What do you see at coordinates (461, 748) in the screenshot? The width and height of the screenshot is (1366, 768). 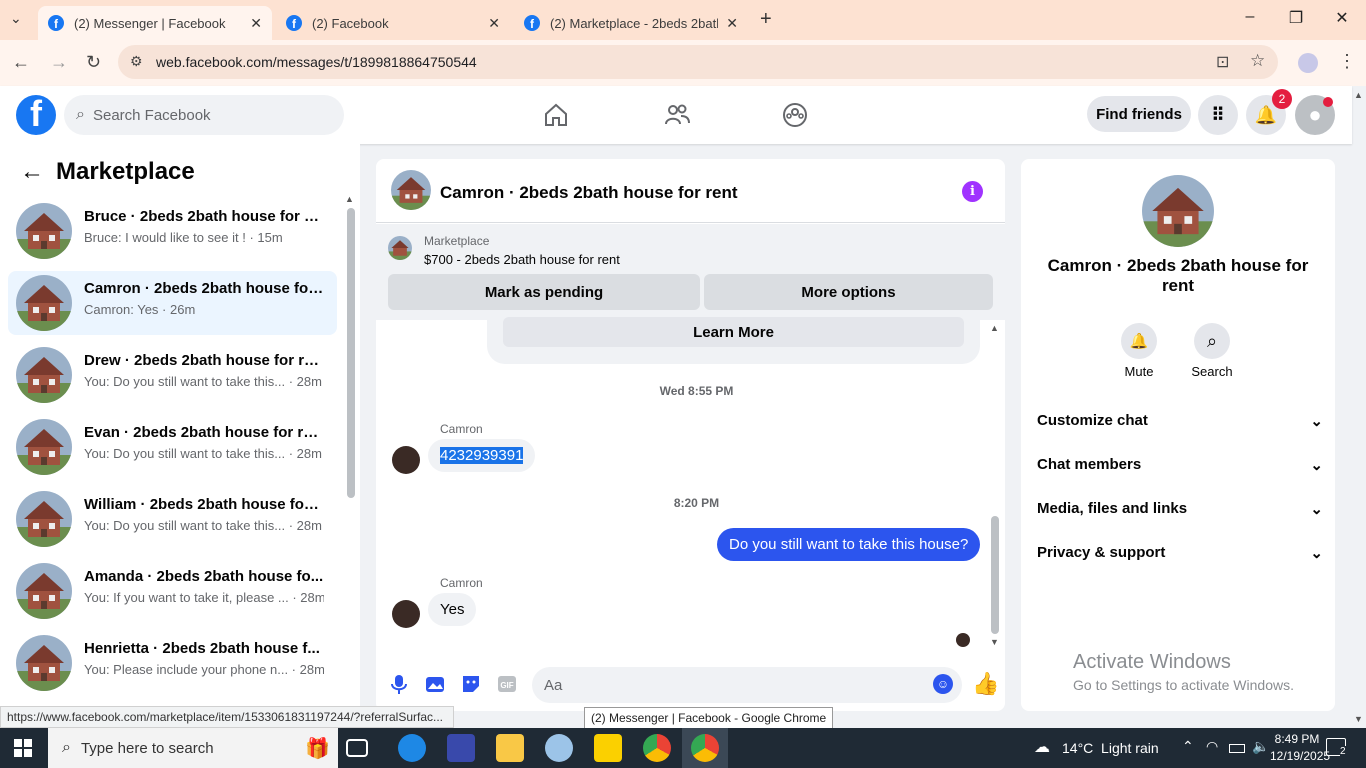 I see `app-icon` at bounding box center [461, 748].